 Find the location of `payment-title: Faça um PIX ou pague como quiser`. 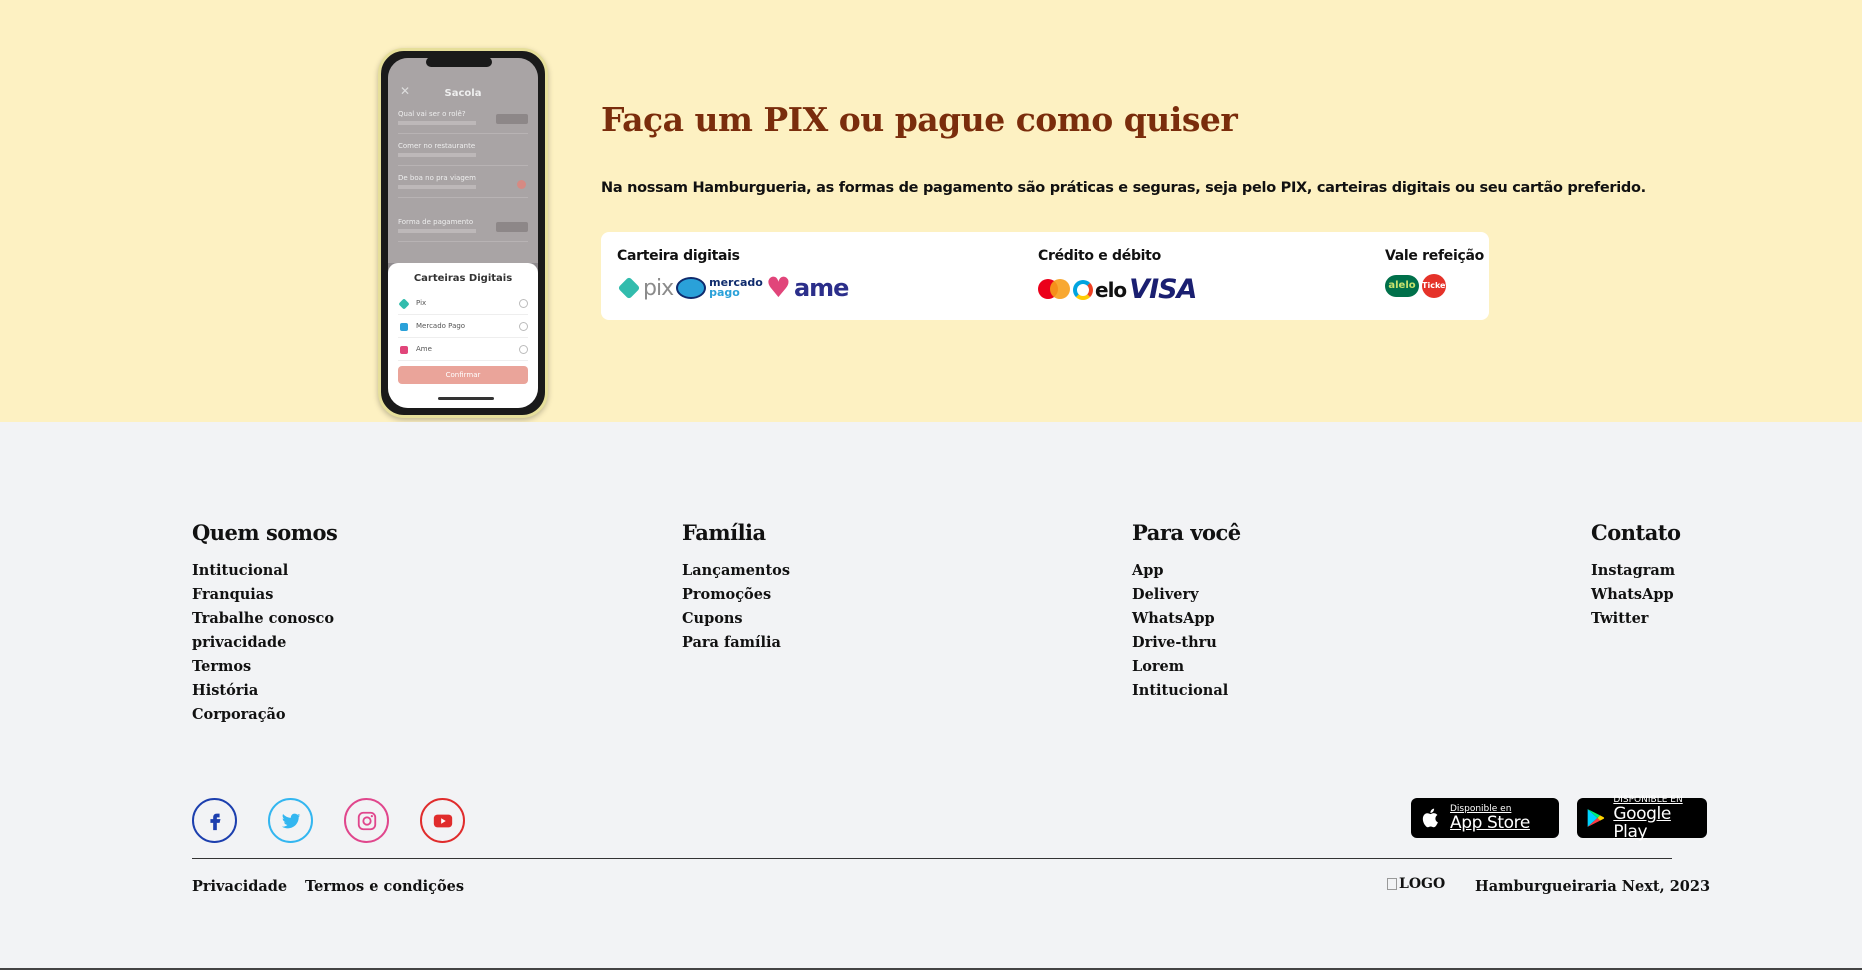

payment-title: Faça um PIX ou pague como quiser is located at coordinates (919, 119).